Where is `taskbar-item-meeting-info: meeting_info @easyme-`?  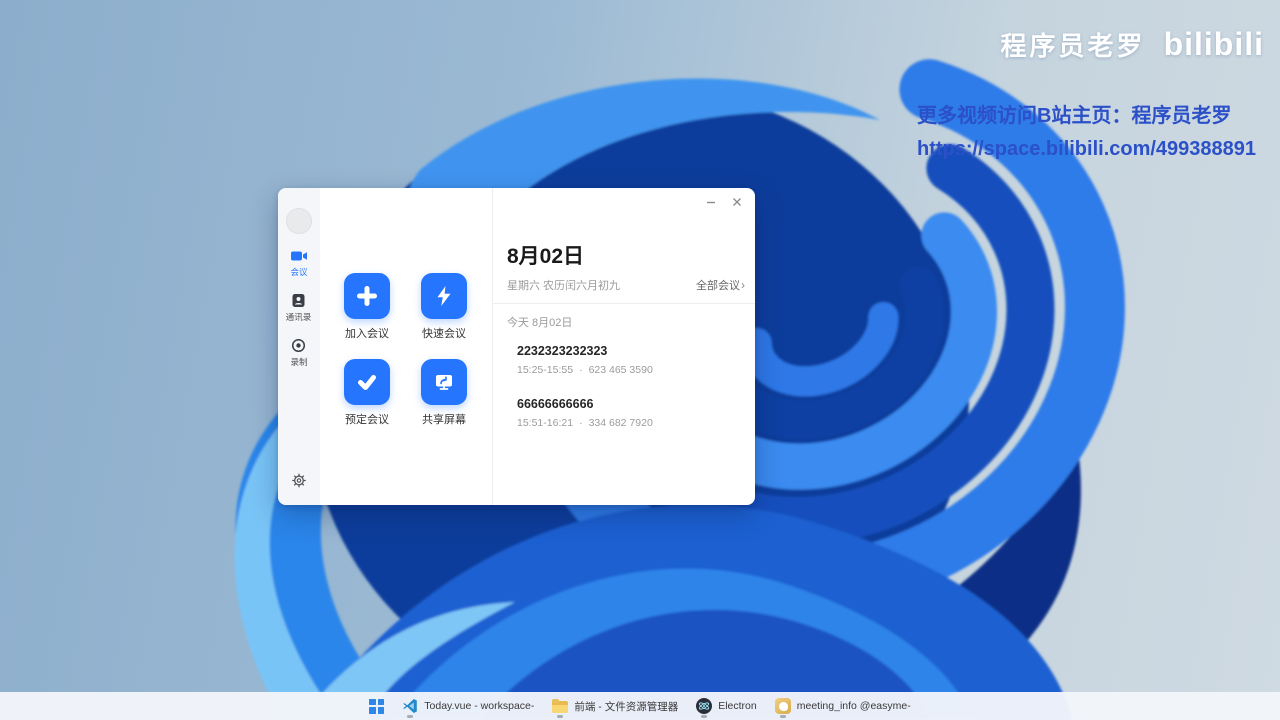 taskbar-item-meeting-info: meeting_info @easyme- is located at coordinates (843, 706).